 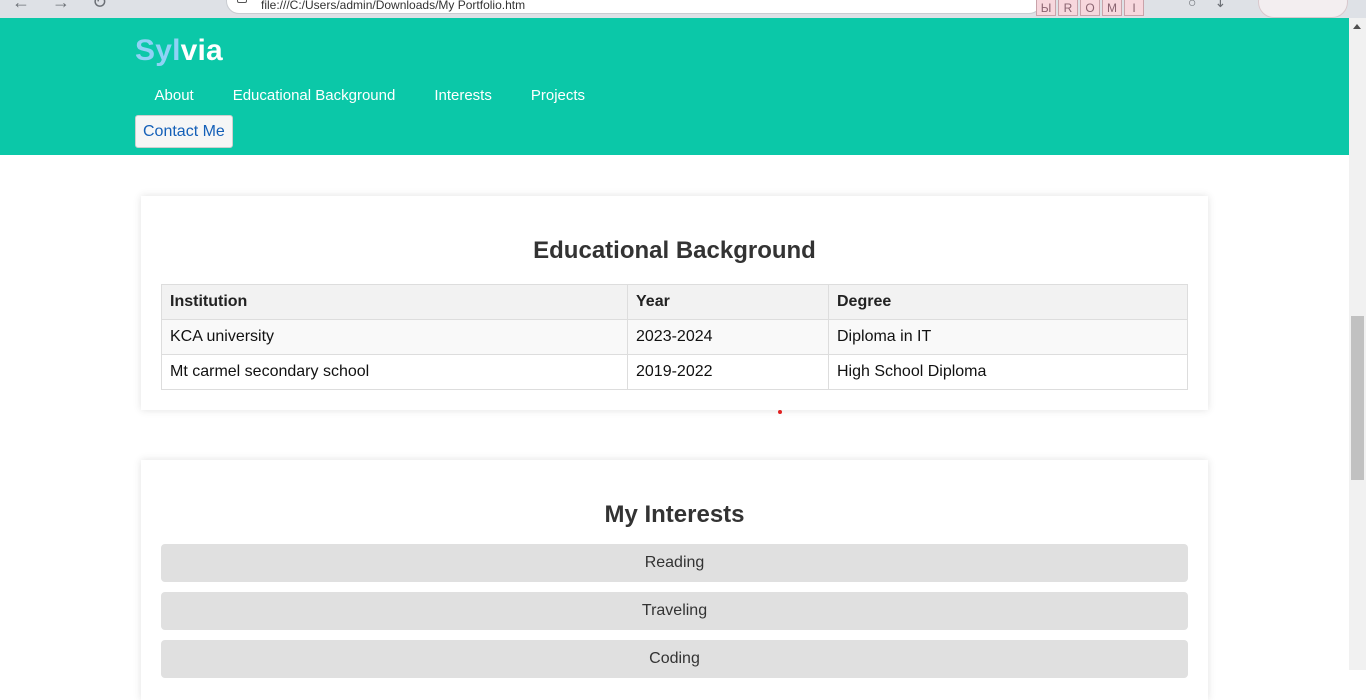 I want to click on logo-part-2: via, so click(x=201, y=50).